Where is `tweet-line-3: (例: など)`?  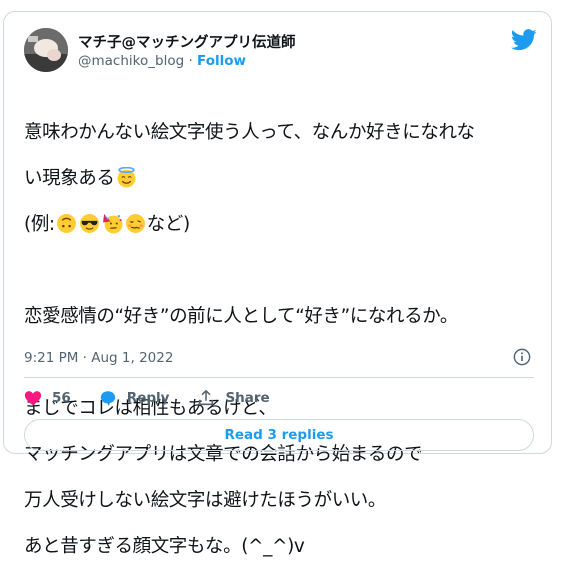
tweet-line-3: (例: など) is located at coordinates (279, 224).